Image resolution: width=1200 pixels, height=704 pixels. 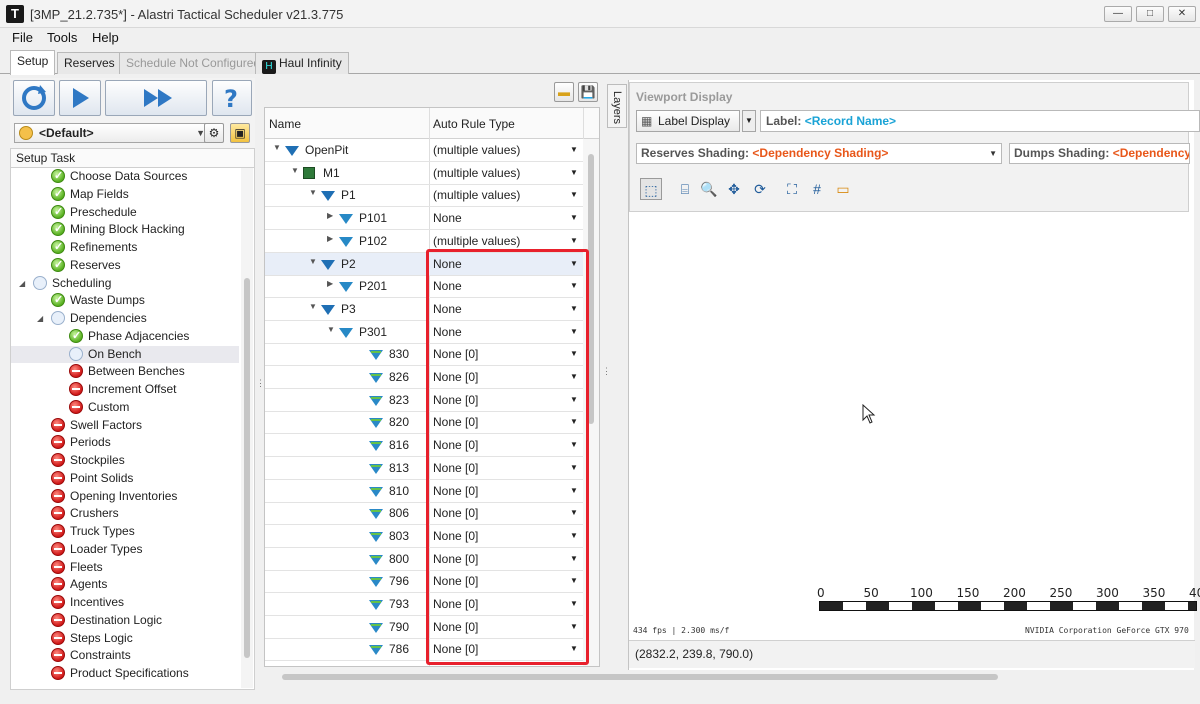 I want to click on task-item: ◢ Dependencies, so click(x=125, y=318).